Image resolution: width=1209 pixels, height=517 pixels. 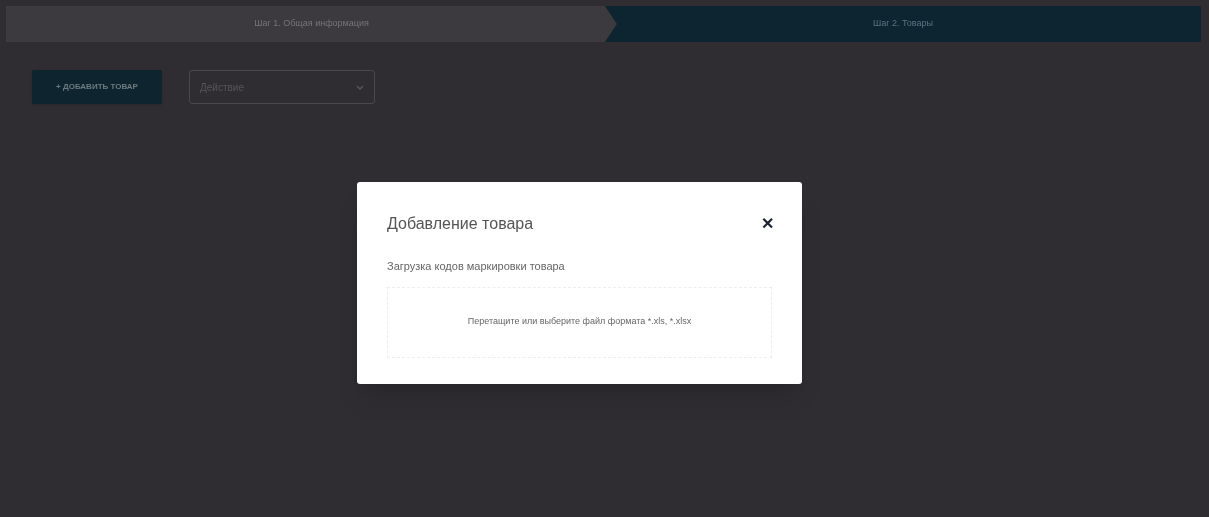 I want to click on add-product-button: + ДОБАВИТЬ ТОВАР, so click(x=97, y=87).